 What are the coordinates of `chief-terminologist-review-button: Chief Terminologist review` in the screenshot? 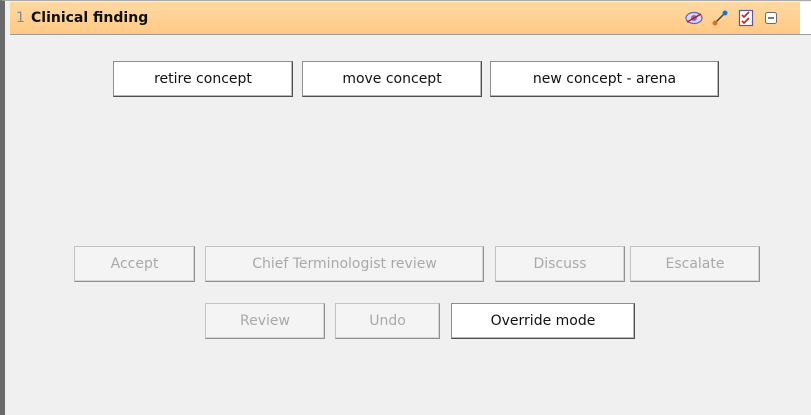 It's located at (344, 264).